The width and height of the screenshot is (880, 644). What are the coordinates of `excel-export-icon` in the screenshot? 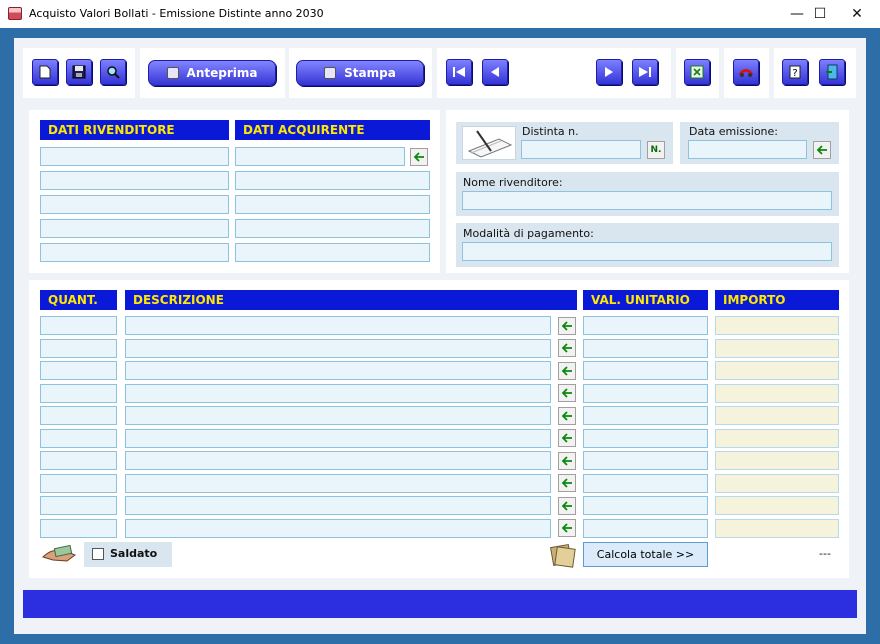 It's located at (697, 72).